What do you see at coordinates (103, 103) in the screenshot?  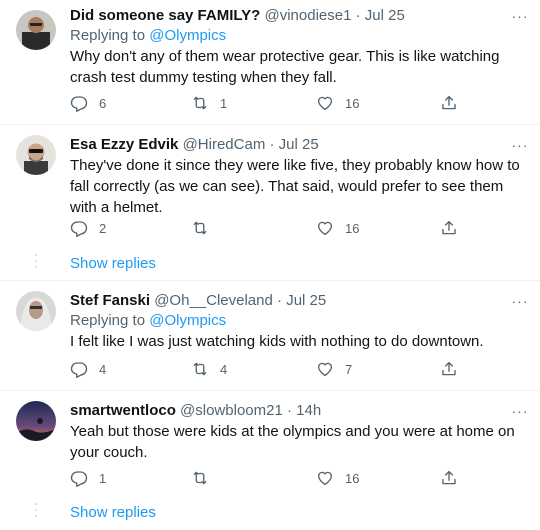 I see `reply-count: 6` at bounding box center [103, 103].